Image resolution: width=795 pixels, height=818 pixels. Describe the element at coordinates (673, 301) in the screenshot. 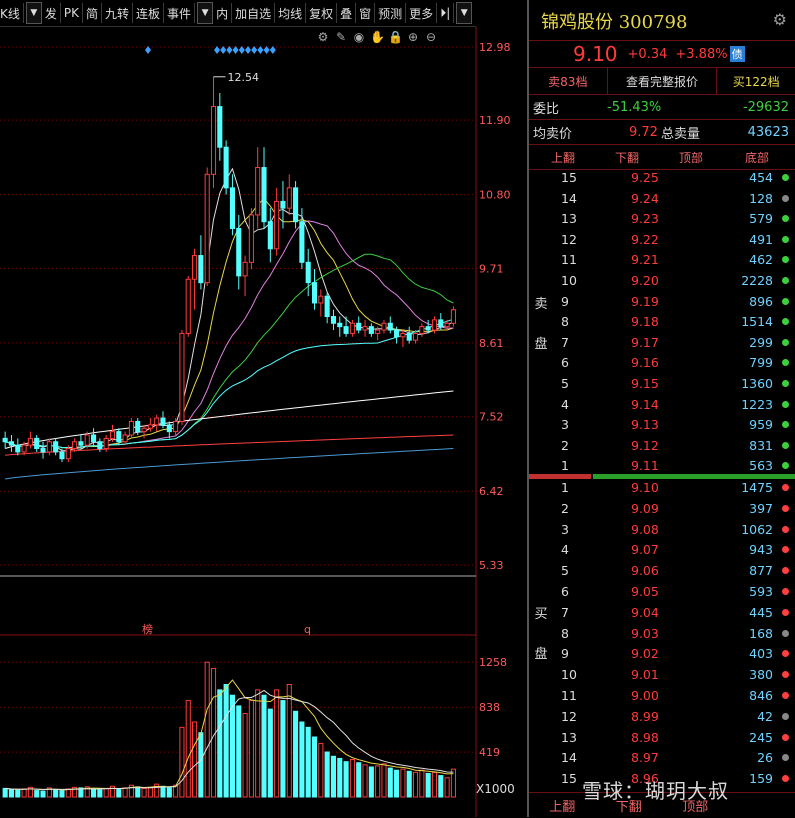

I see `sell-row: 9 9.19 896` at that location.